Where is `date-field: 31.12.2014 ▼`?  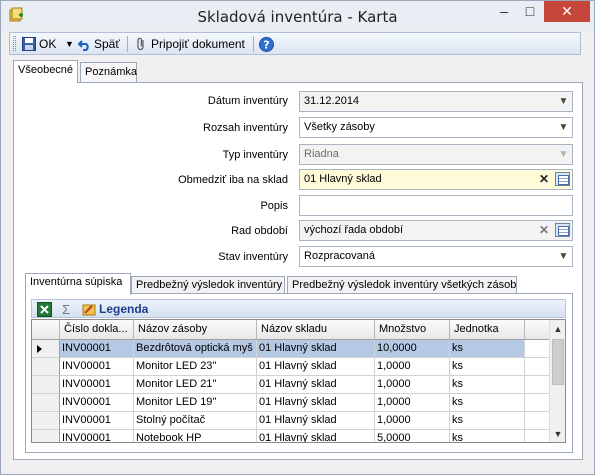
date-field: 31.12.2014 ▼ is located at coordinates (436, 101).